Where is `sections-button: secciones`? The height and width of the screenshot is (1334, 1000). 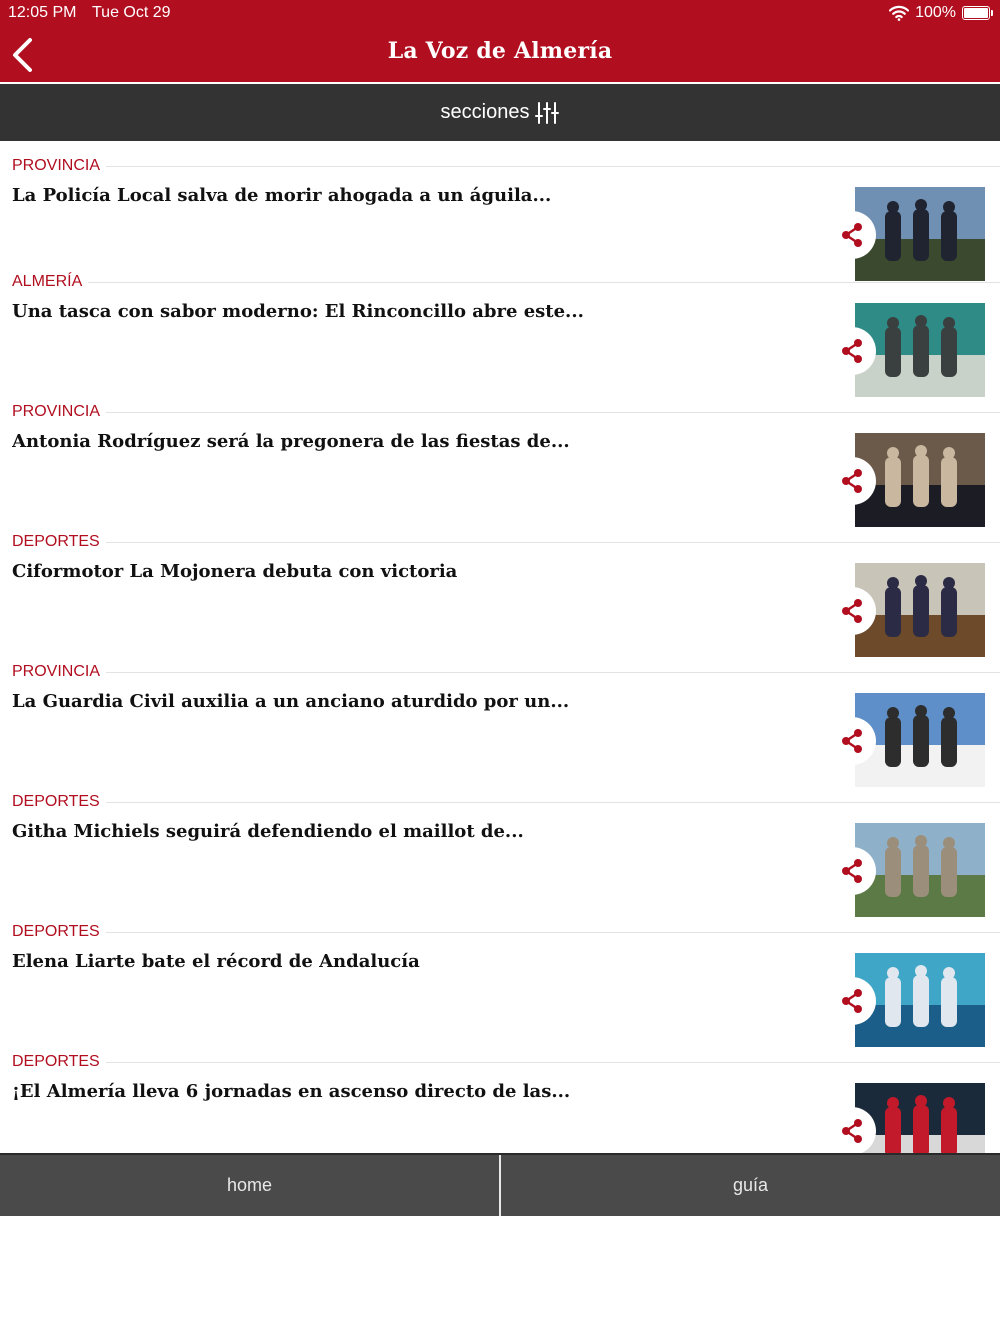
sections-button: secciones is located at coordinates (500, 112).